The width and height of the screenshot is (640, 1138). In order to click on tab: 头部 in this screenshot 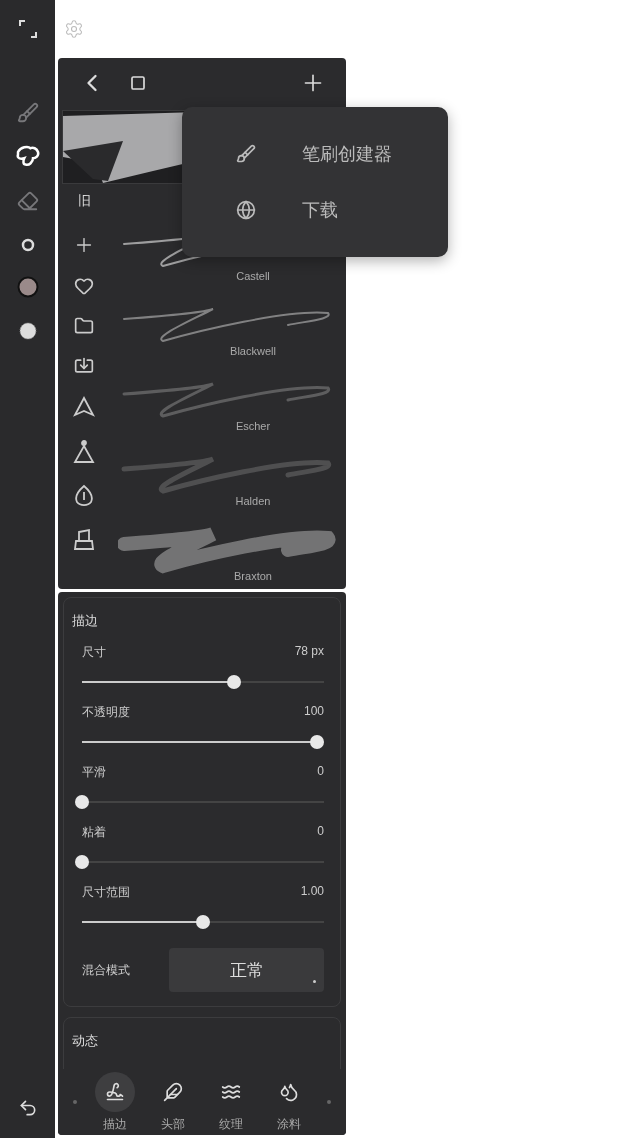, I will do `click(173, 1102)`.